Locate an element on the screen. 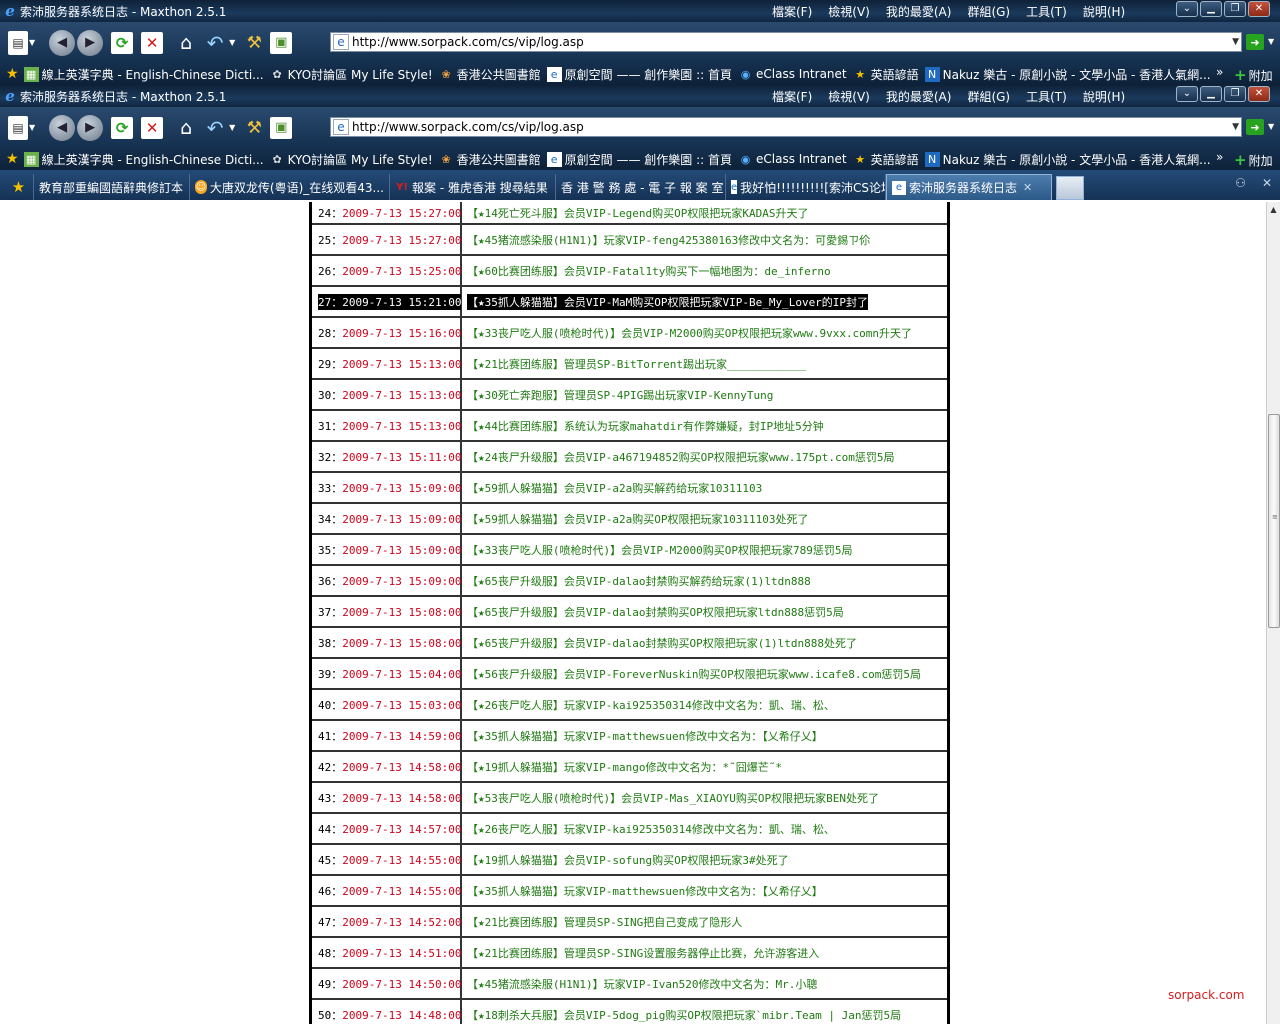 The image size is (1280, 1024). log-time: 47：2009-7-13 14:52:00 is located at coordinates (389, 922).